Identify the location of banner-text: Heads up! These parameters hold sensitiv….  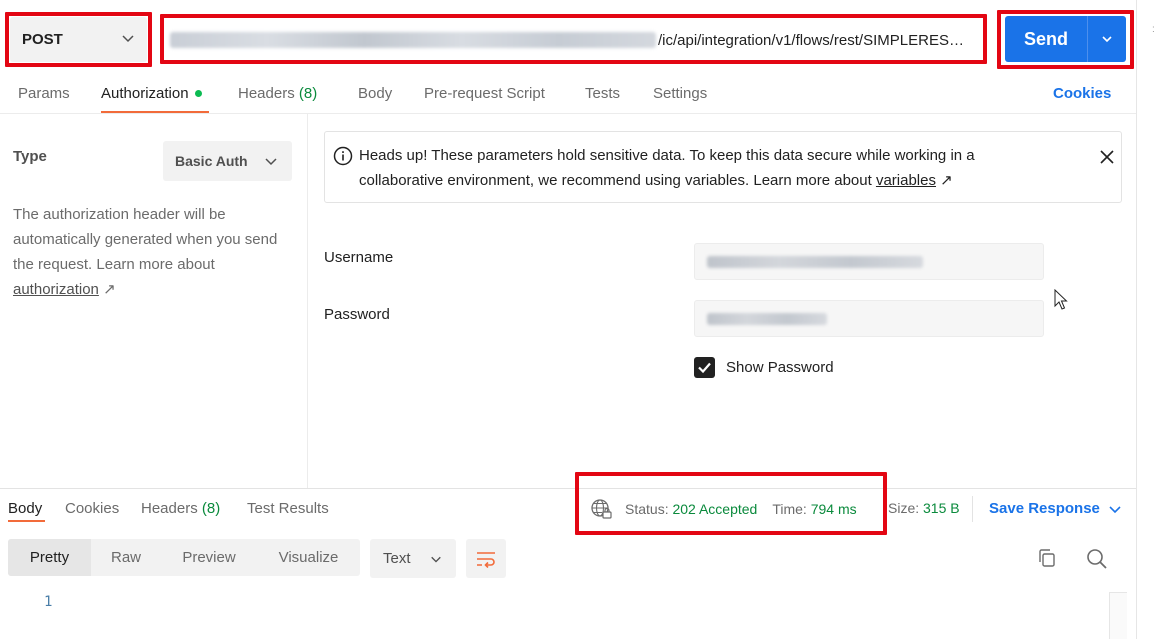
(704, 168).